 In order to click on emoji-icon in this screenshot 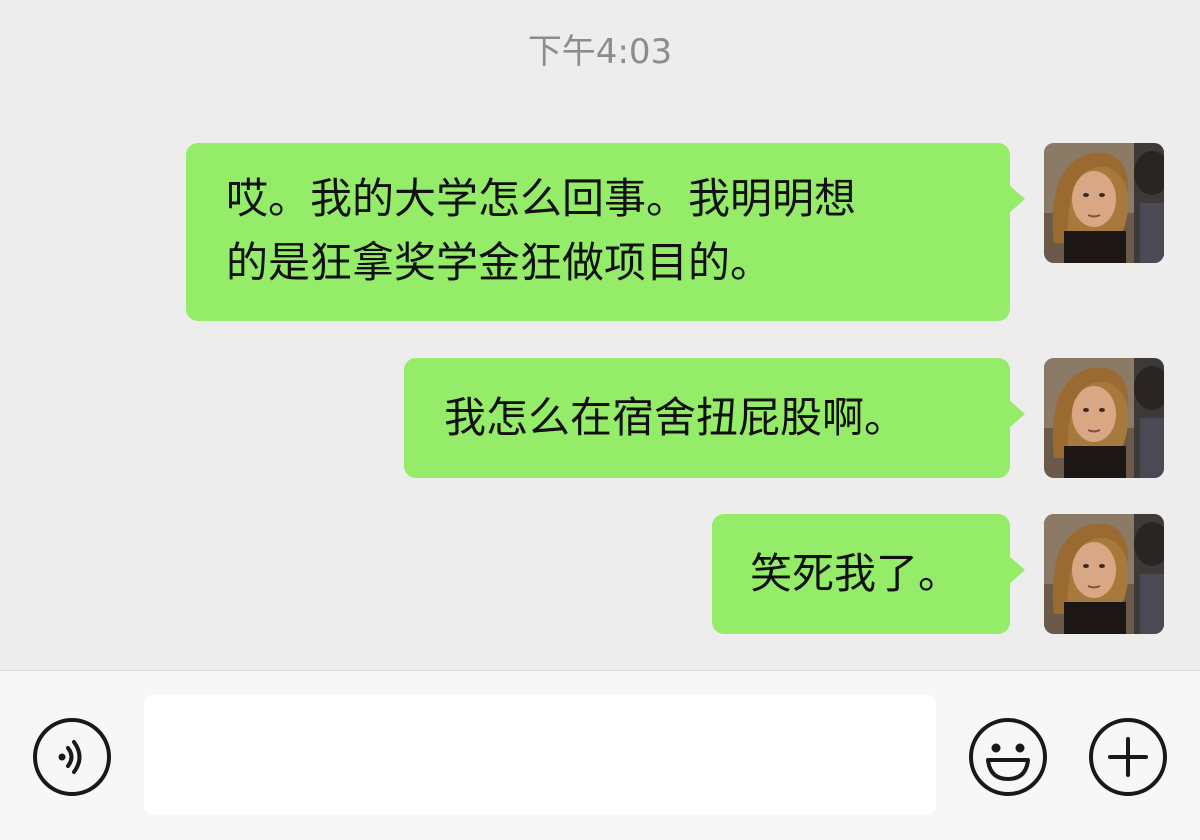, I will do `click(1008, 757)`.